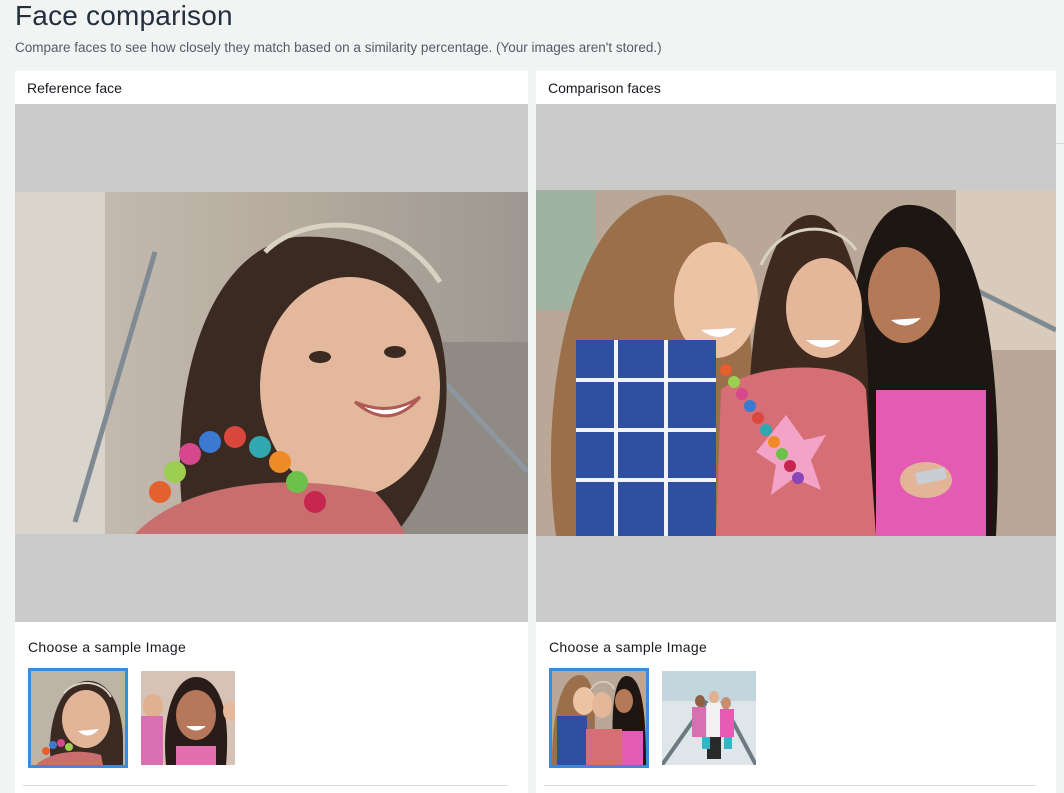 This screenshot has width=1064, height=793. What do you see at coordinates (628, 647) in the screenshot?
I see `comparison-sample-label: Choose a sample Image` at bounding box center [628, 647].